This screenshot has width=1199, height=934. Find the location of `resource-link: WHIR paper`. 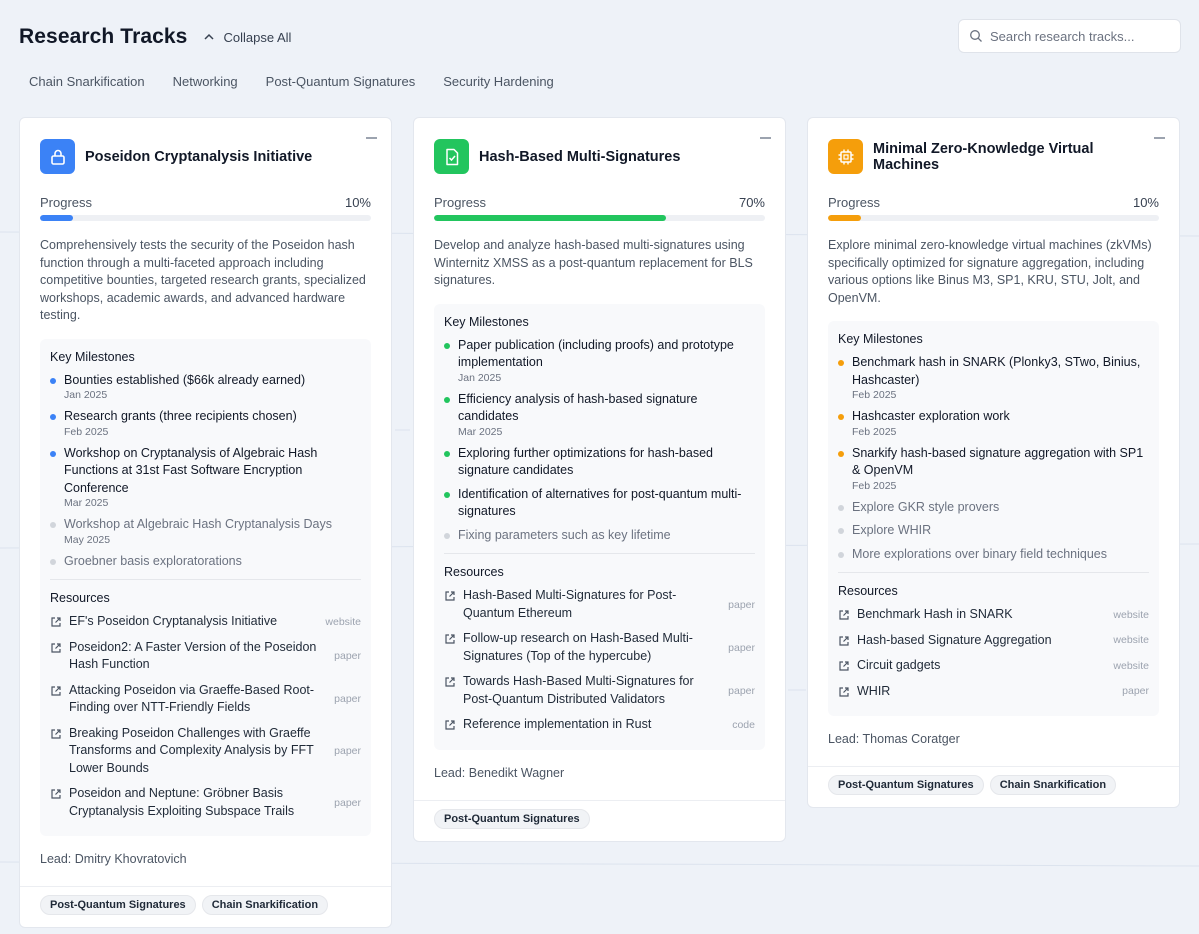

resource-link: WHIR paper is located at coordinates (993, 692).